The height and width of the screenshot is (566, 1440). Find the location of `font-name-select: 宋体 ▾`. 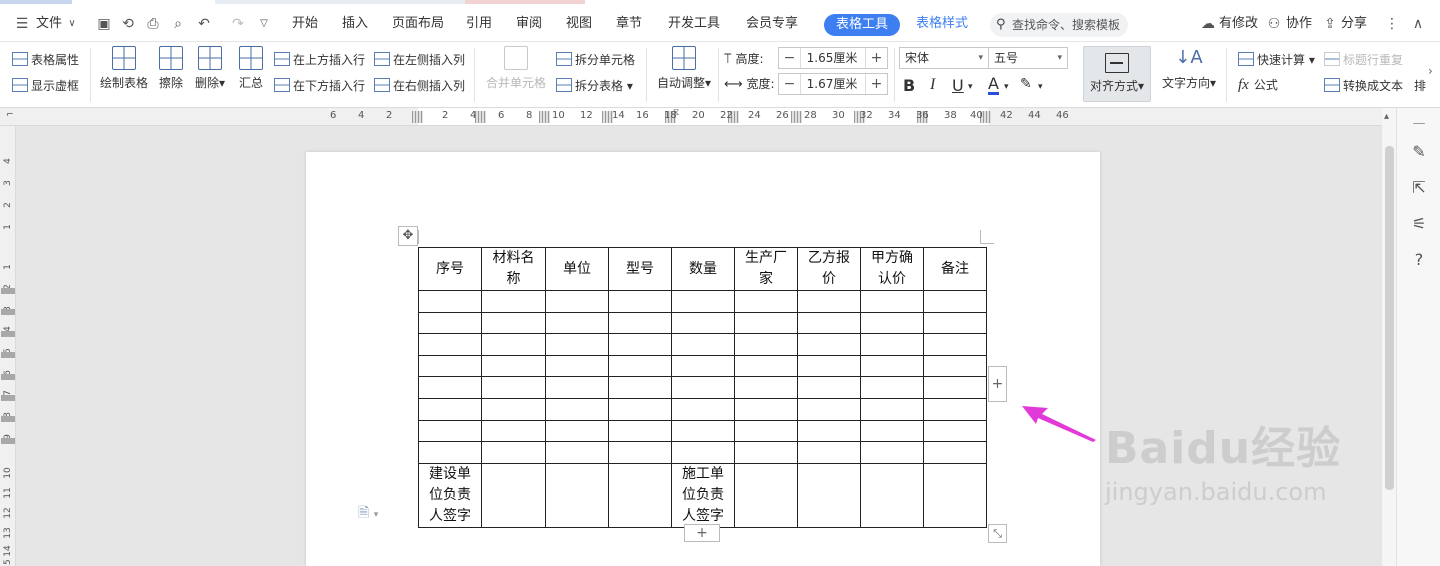

font-name-select: 宋体 ▾ is located at coordinates (944, 58).